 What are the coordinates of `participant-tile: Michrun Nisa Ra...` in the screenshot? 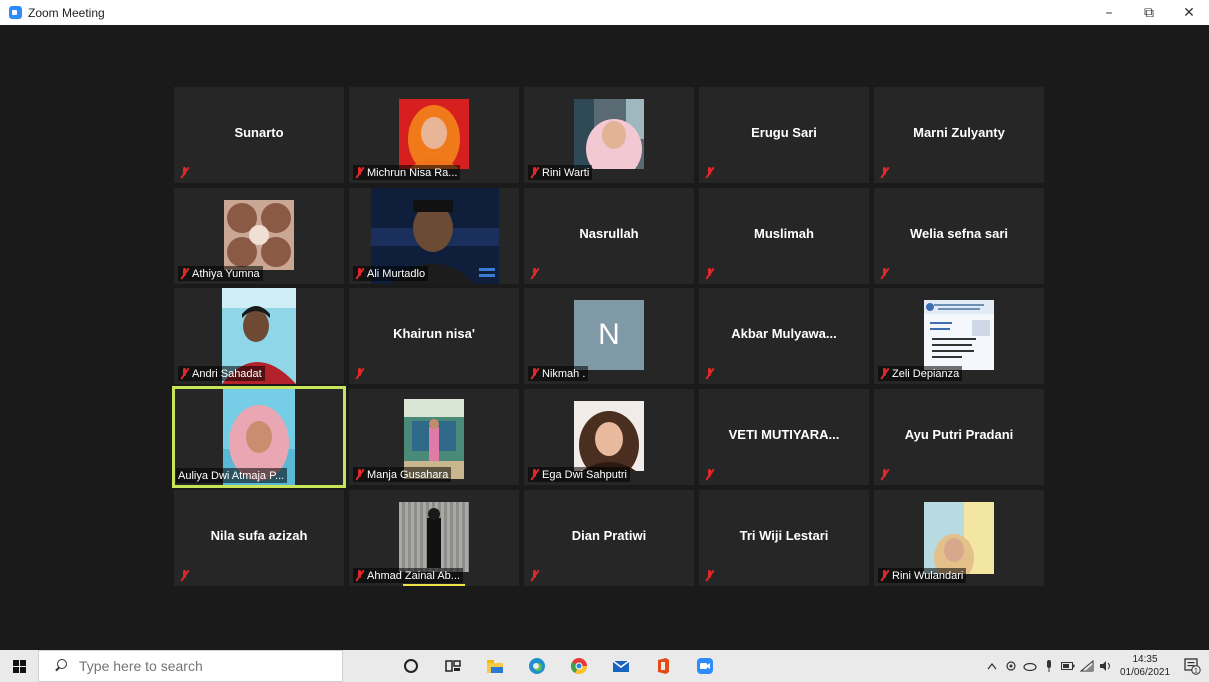 It's located at (434, 135).